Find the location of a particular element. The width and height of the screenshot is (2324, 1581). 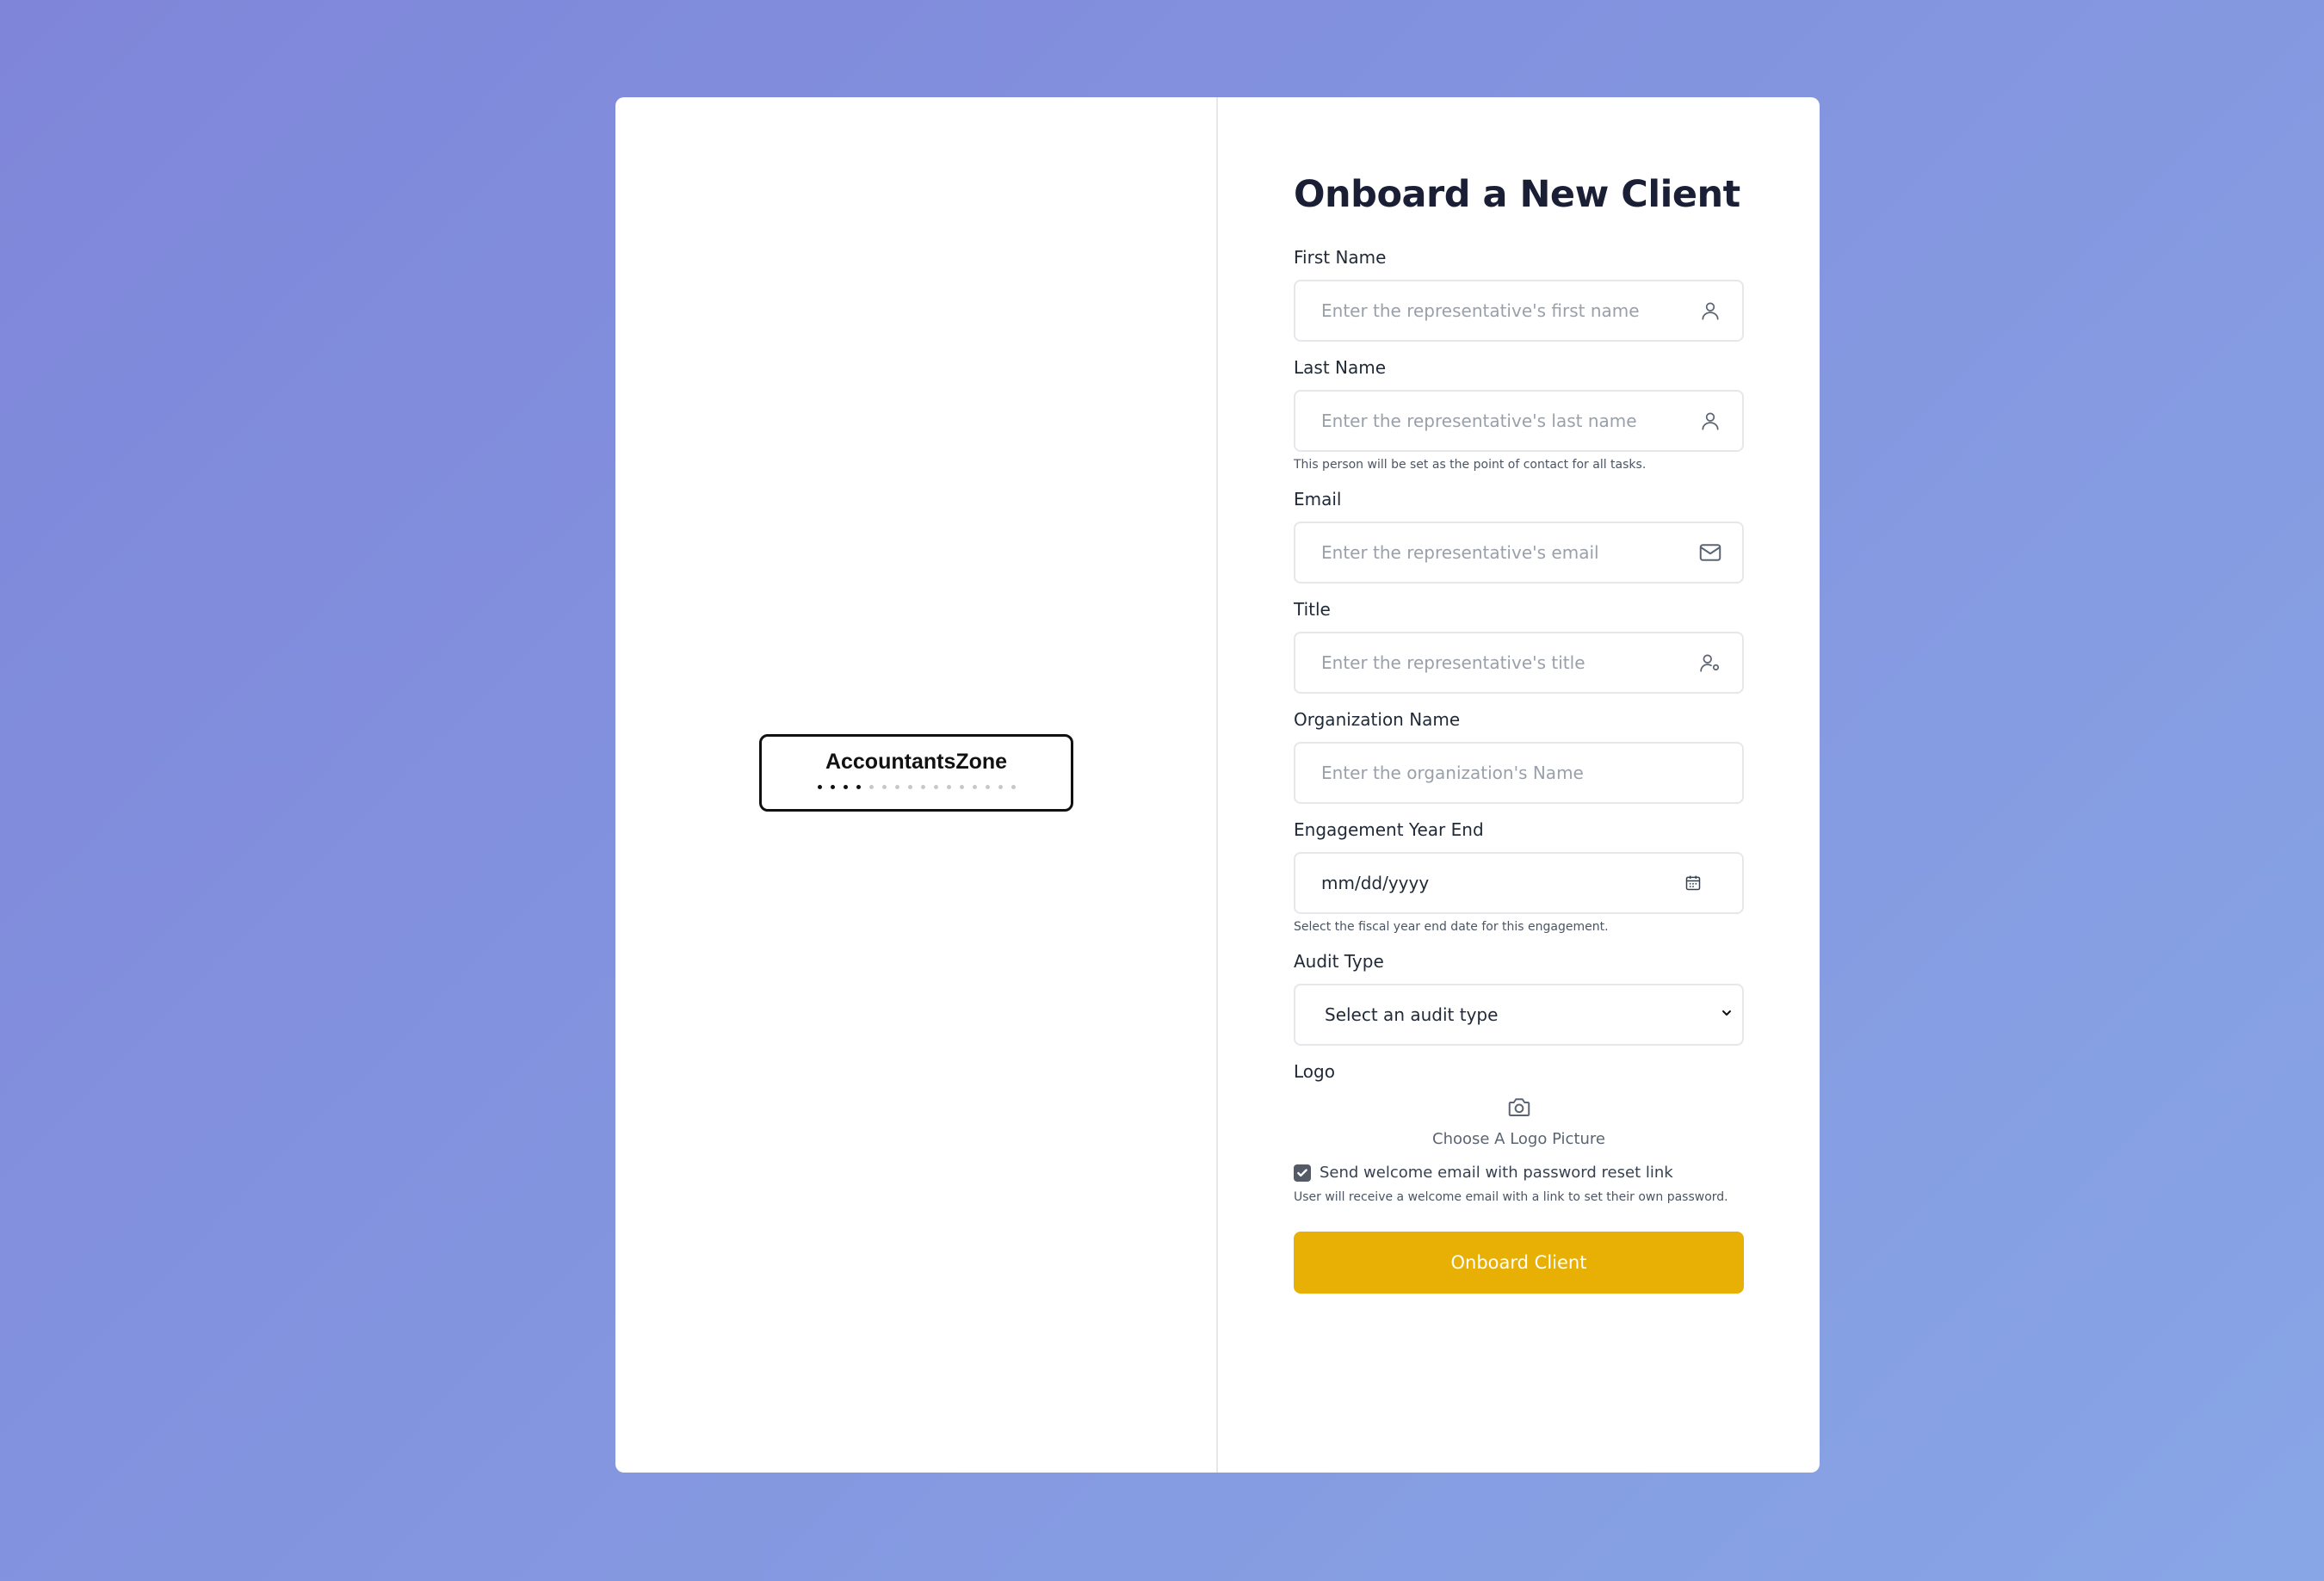

email-wrapper is located at coordinates (1519, 553).